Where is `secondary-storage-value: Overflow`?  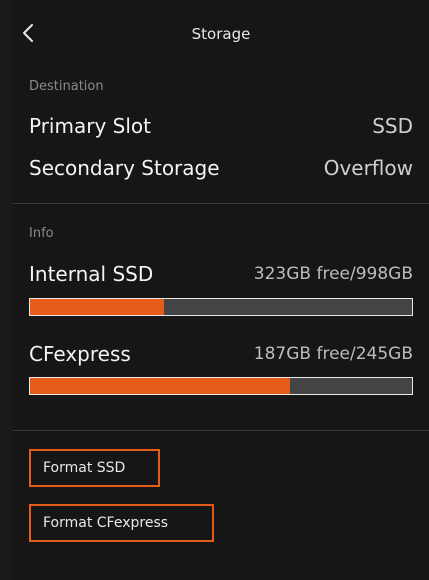 secondary-storage-value: Overflow is located at coordinates (368, 168).